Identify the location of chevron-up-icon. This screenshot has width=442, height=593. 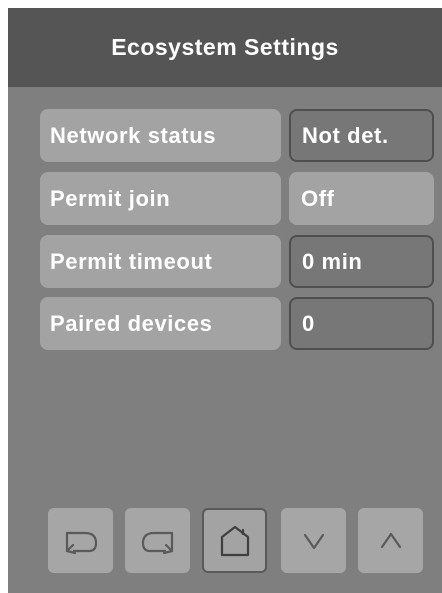
(391, 541).